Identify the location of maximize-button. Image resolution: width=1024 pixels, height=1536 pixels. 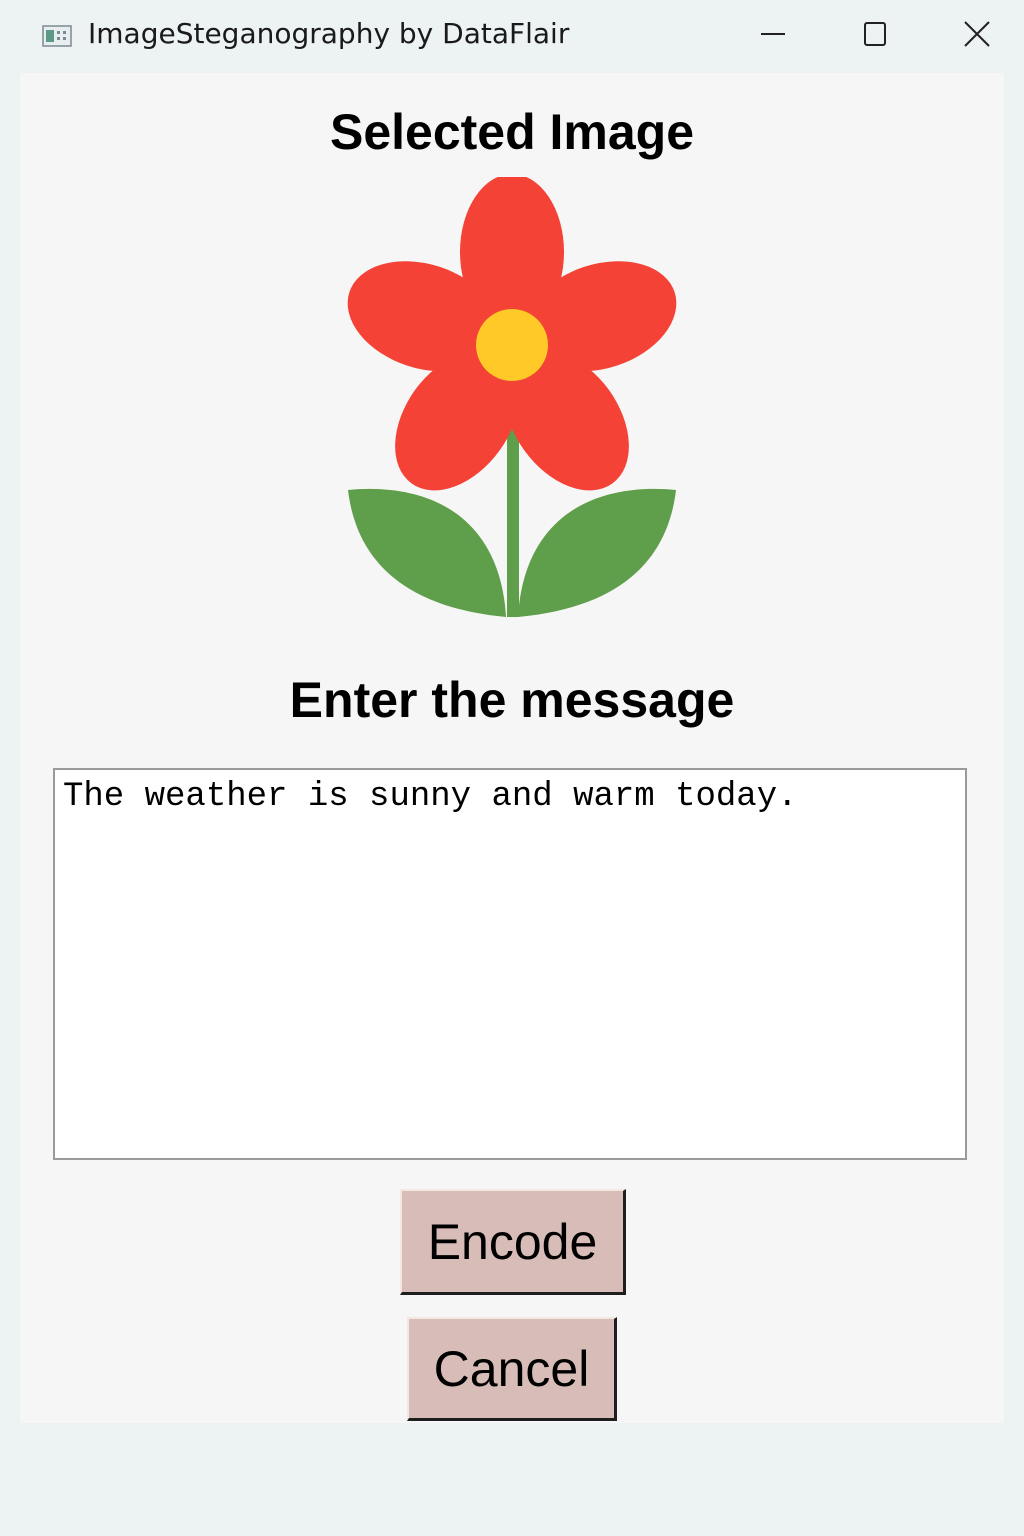
(875, 34).